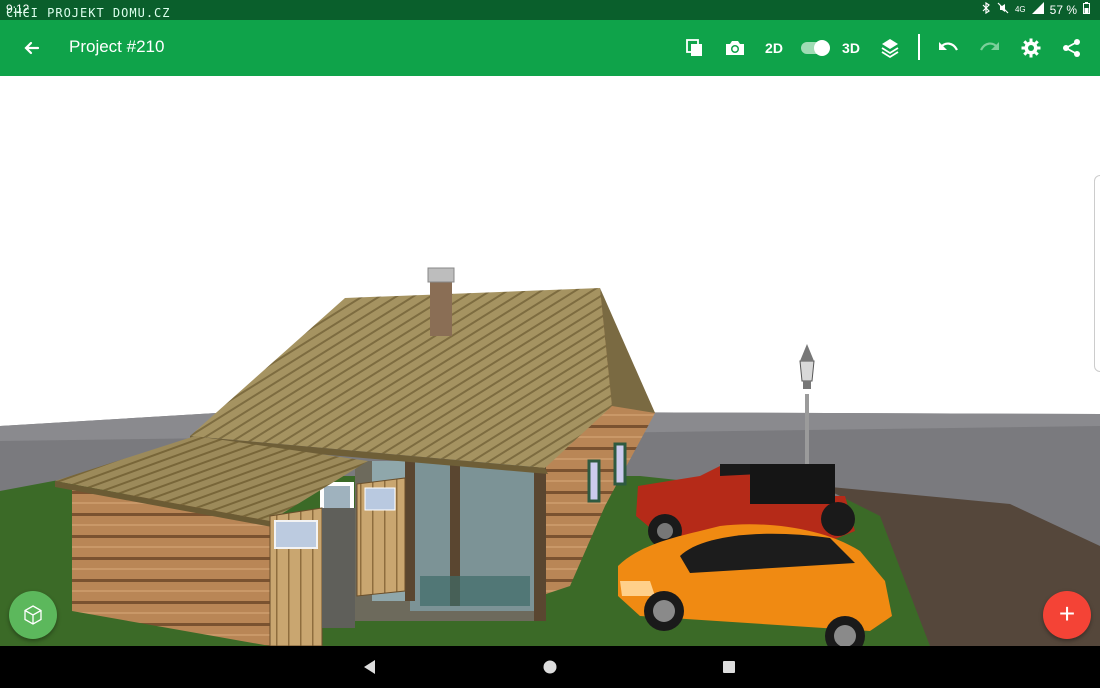 The image size is (1100, 688). What do you see at coordinates (774, 48) in the screenshot?
I see `mode-2d-button: 2D` at bounding box center [774, 48].